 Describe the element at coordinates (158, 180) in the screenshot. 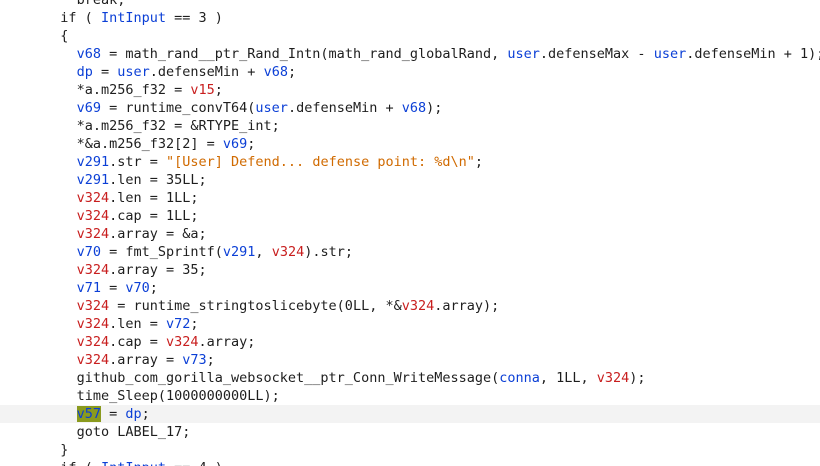

I see `code-token: .len = 35LL;` at that location.